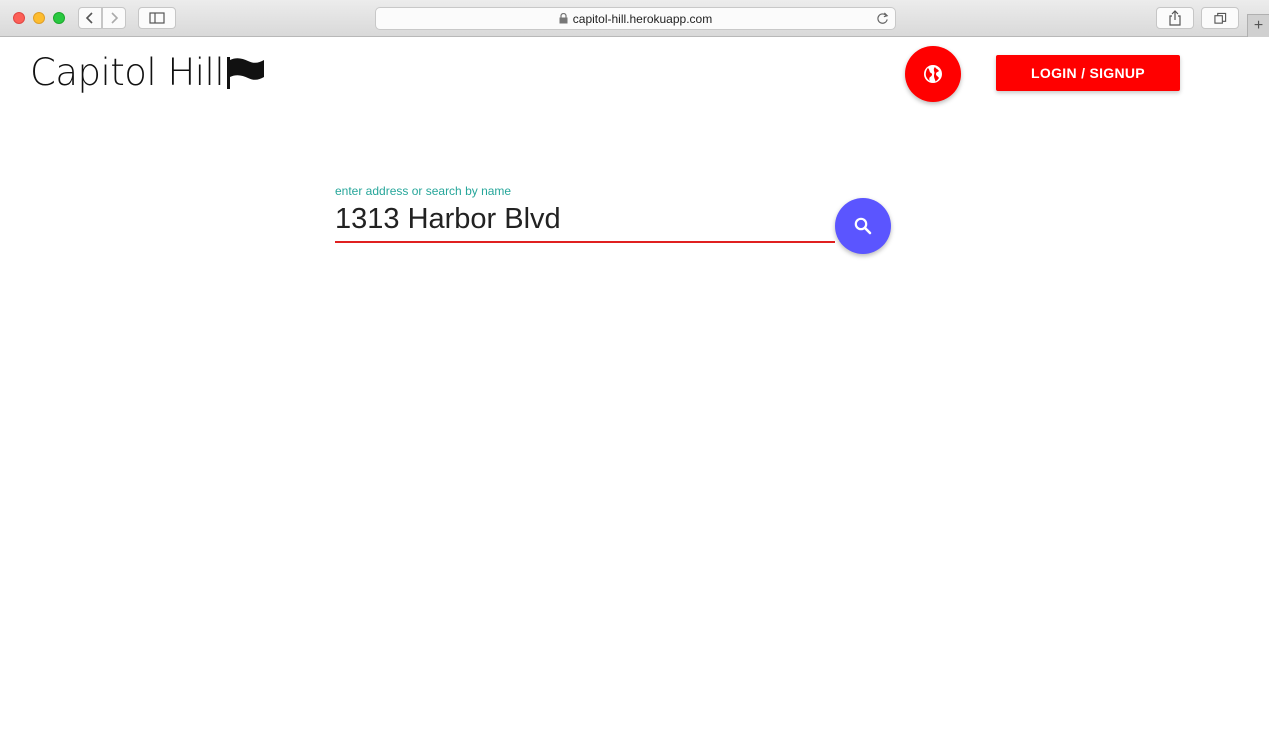  What do you see at coordinates (19, 18) in the screenshot?
I see `close-window-button` at bounding box center [19, 18].